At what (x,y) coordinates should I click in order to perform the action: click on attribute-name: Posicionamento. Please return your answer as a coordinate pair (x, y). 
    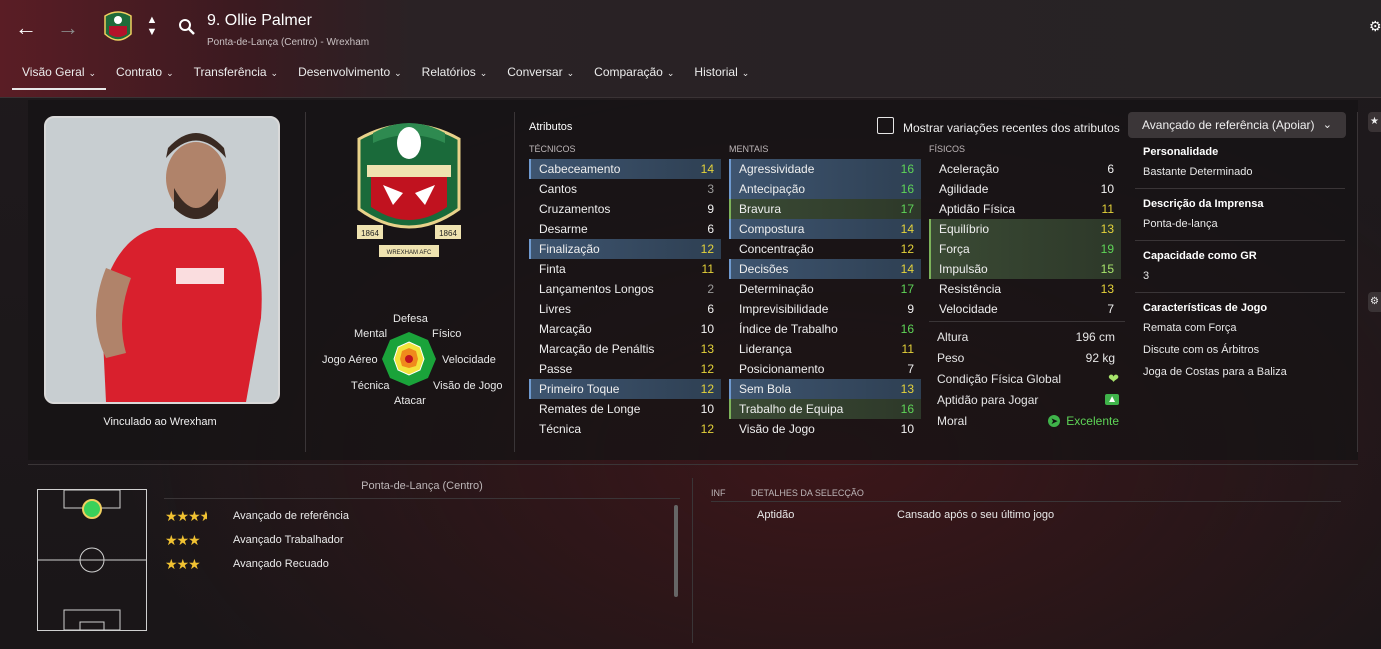
    Looking at the image, I should click on (782, 369).